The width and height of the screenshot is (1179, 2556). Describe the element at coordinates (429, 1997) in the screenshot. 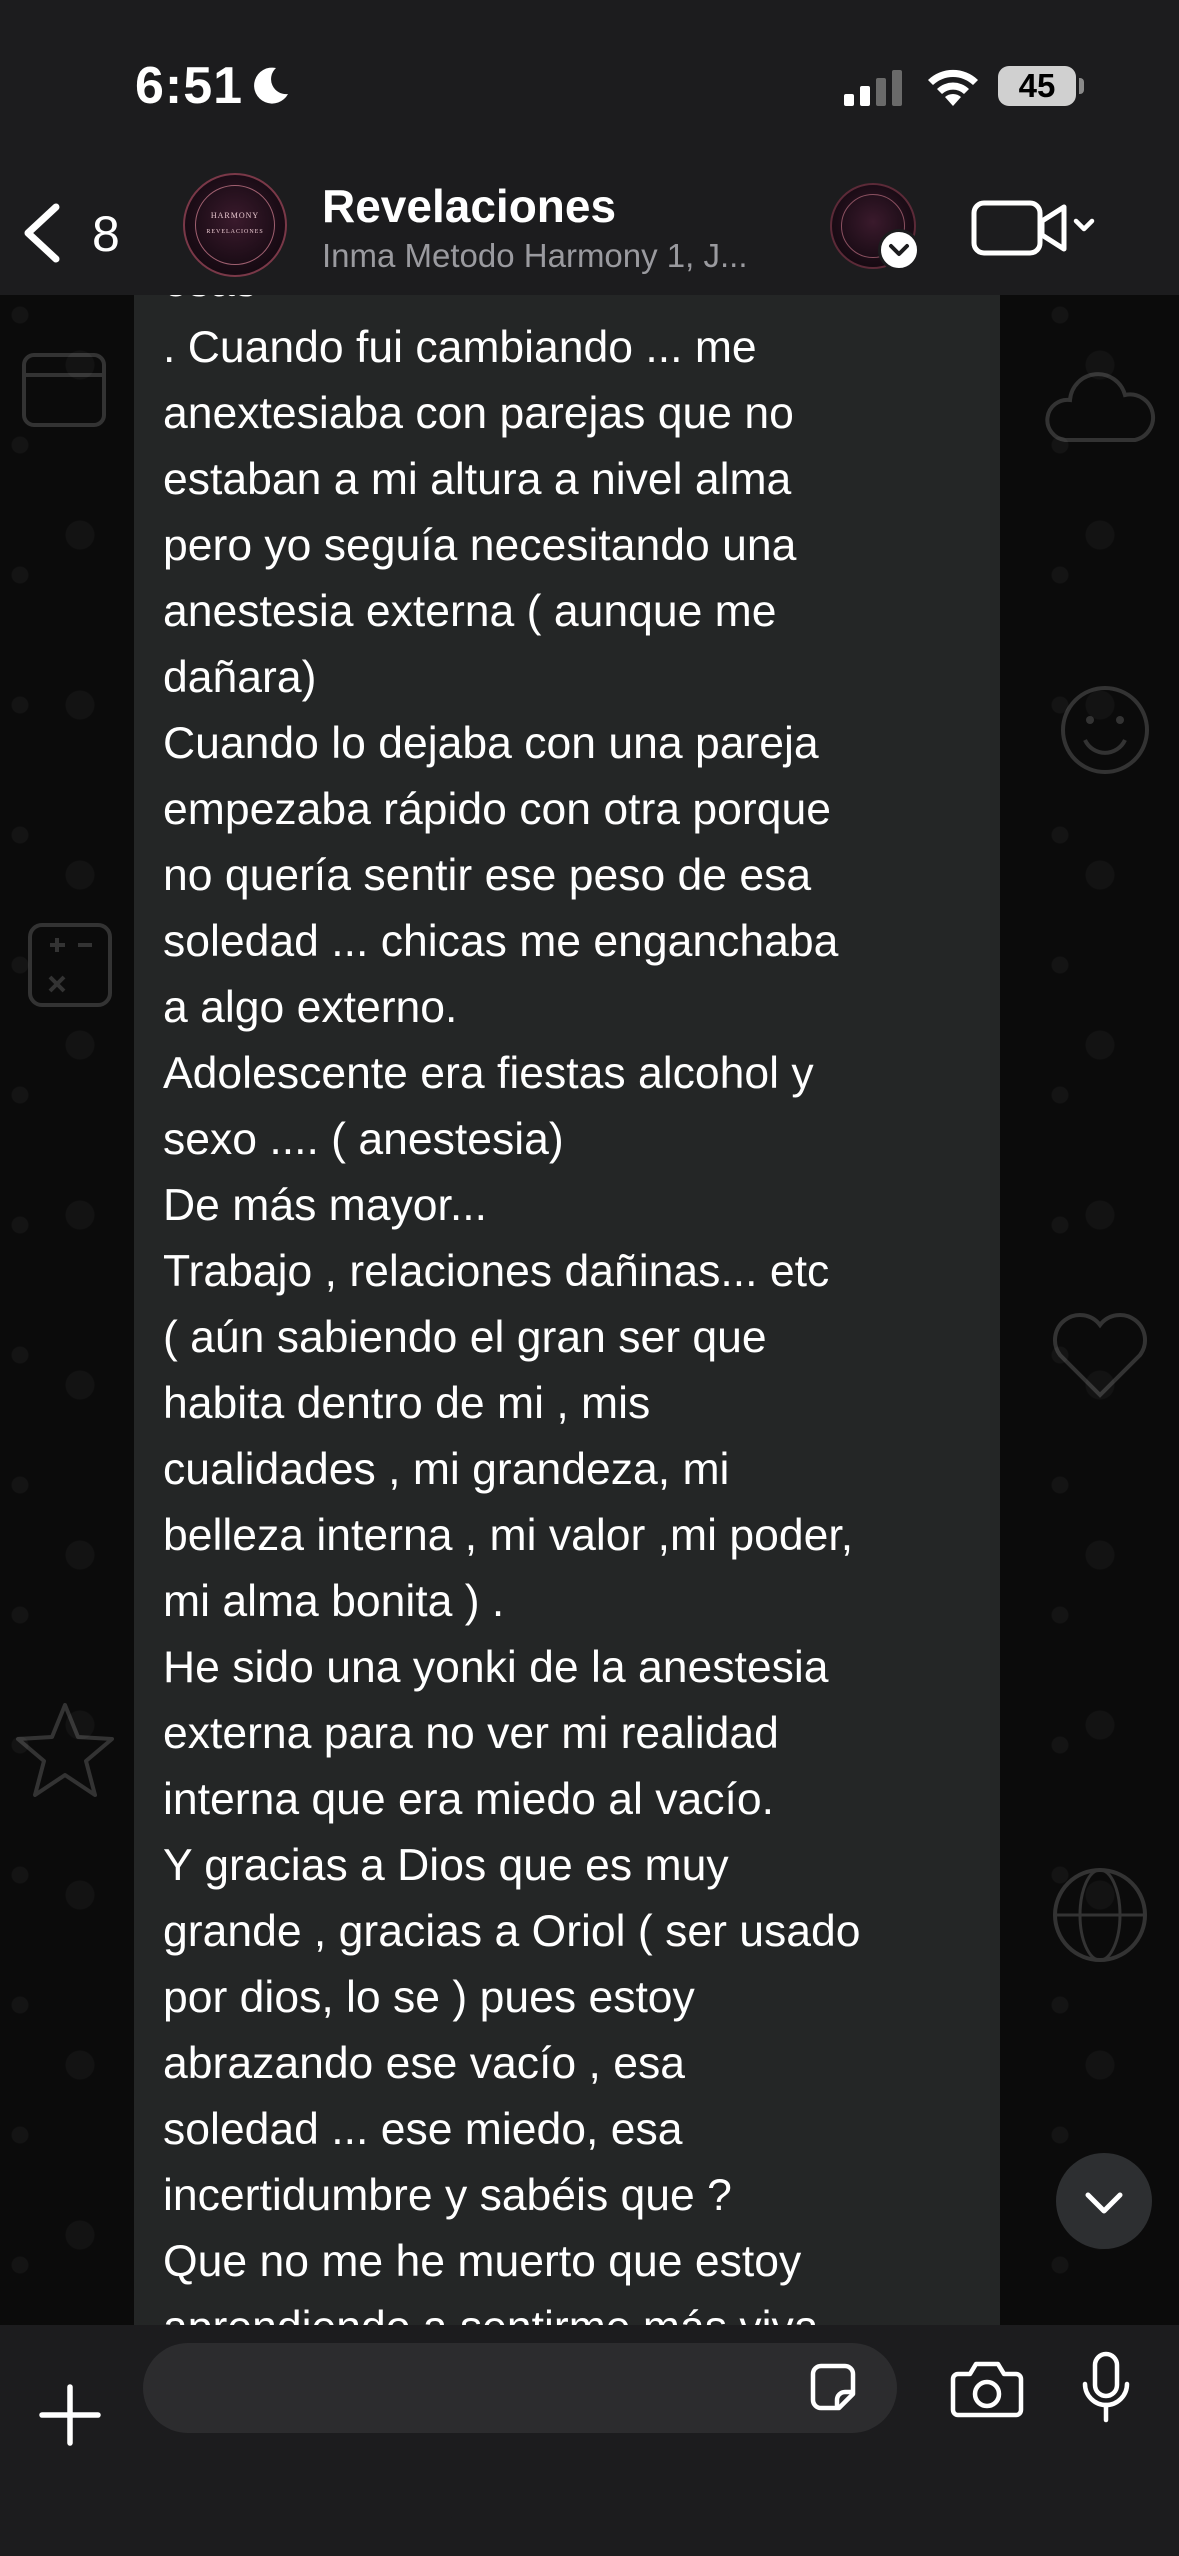

I see `message-line: por dios, lo se ) pues estoy` at that location.